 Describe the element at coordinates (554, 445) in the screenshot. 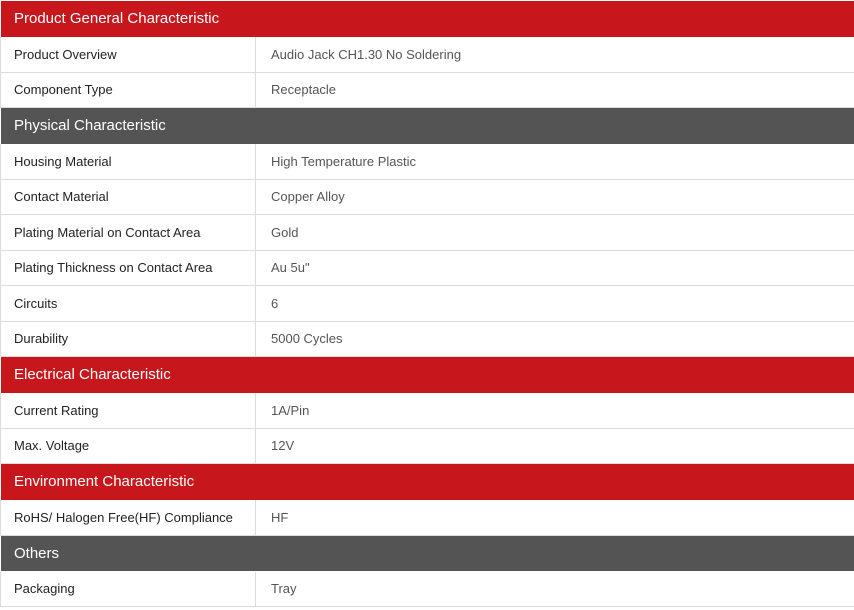

I see `spec-value: 12V` at that location.